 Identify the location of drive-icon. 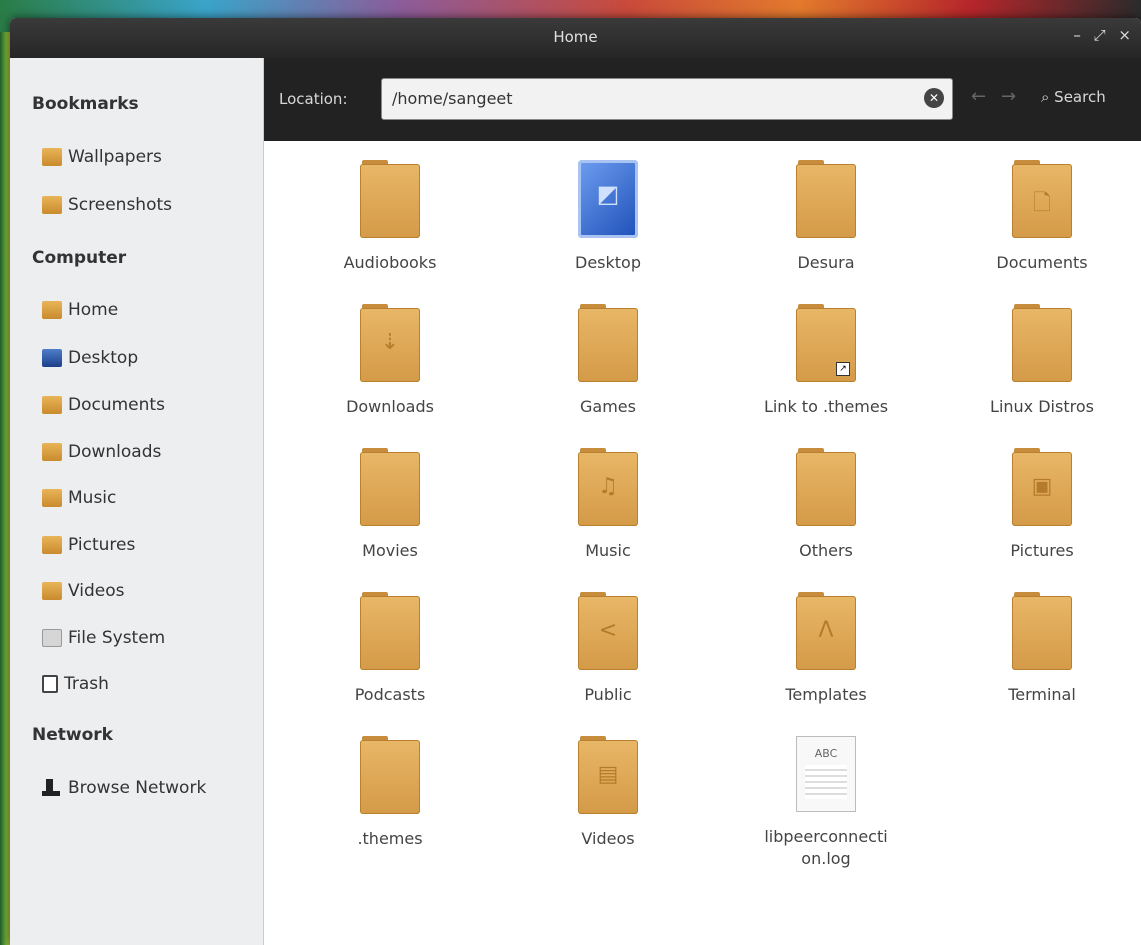
(52, 638).